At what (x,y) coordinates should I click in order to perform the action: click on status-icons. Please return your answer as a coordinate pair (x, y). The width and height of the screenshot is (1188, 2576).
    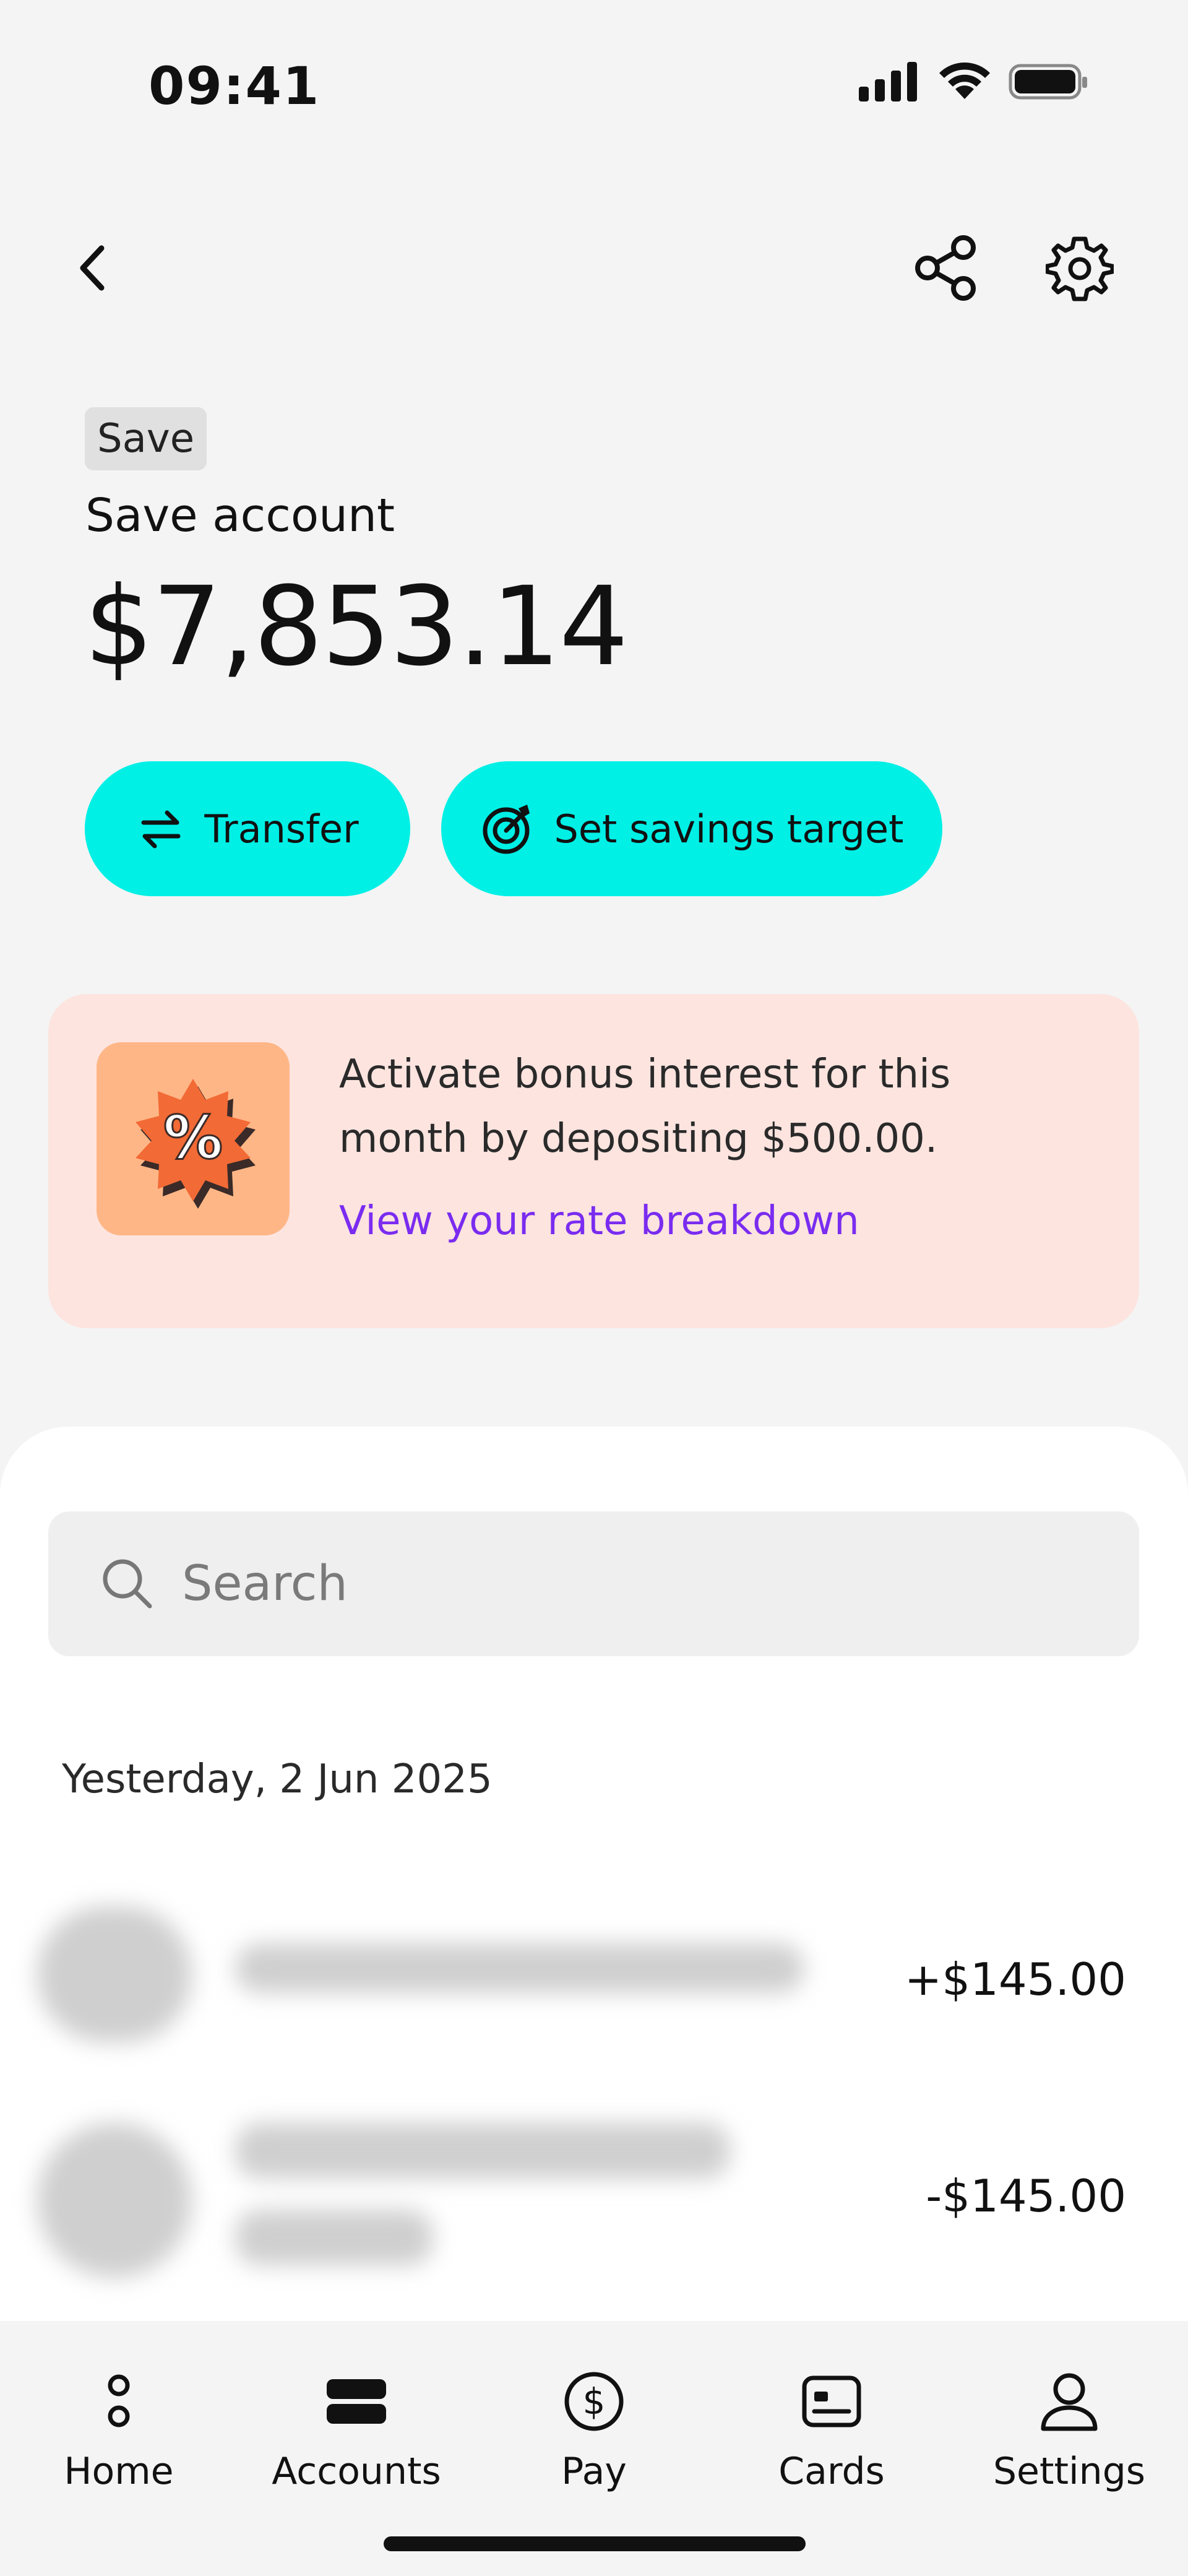
    Looking at the image, I should click on (974, 82).